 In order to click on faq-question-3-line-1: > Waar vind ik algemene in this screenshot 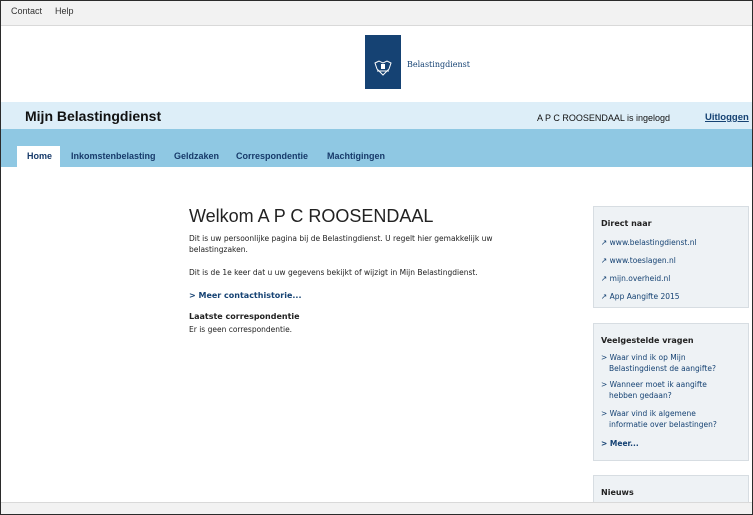, I will do `click(671, 413)`.